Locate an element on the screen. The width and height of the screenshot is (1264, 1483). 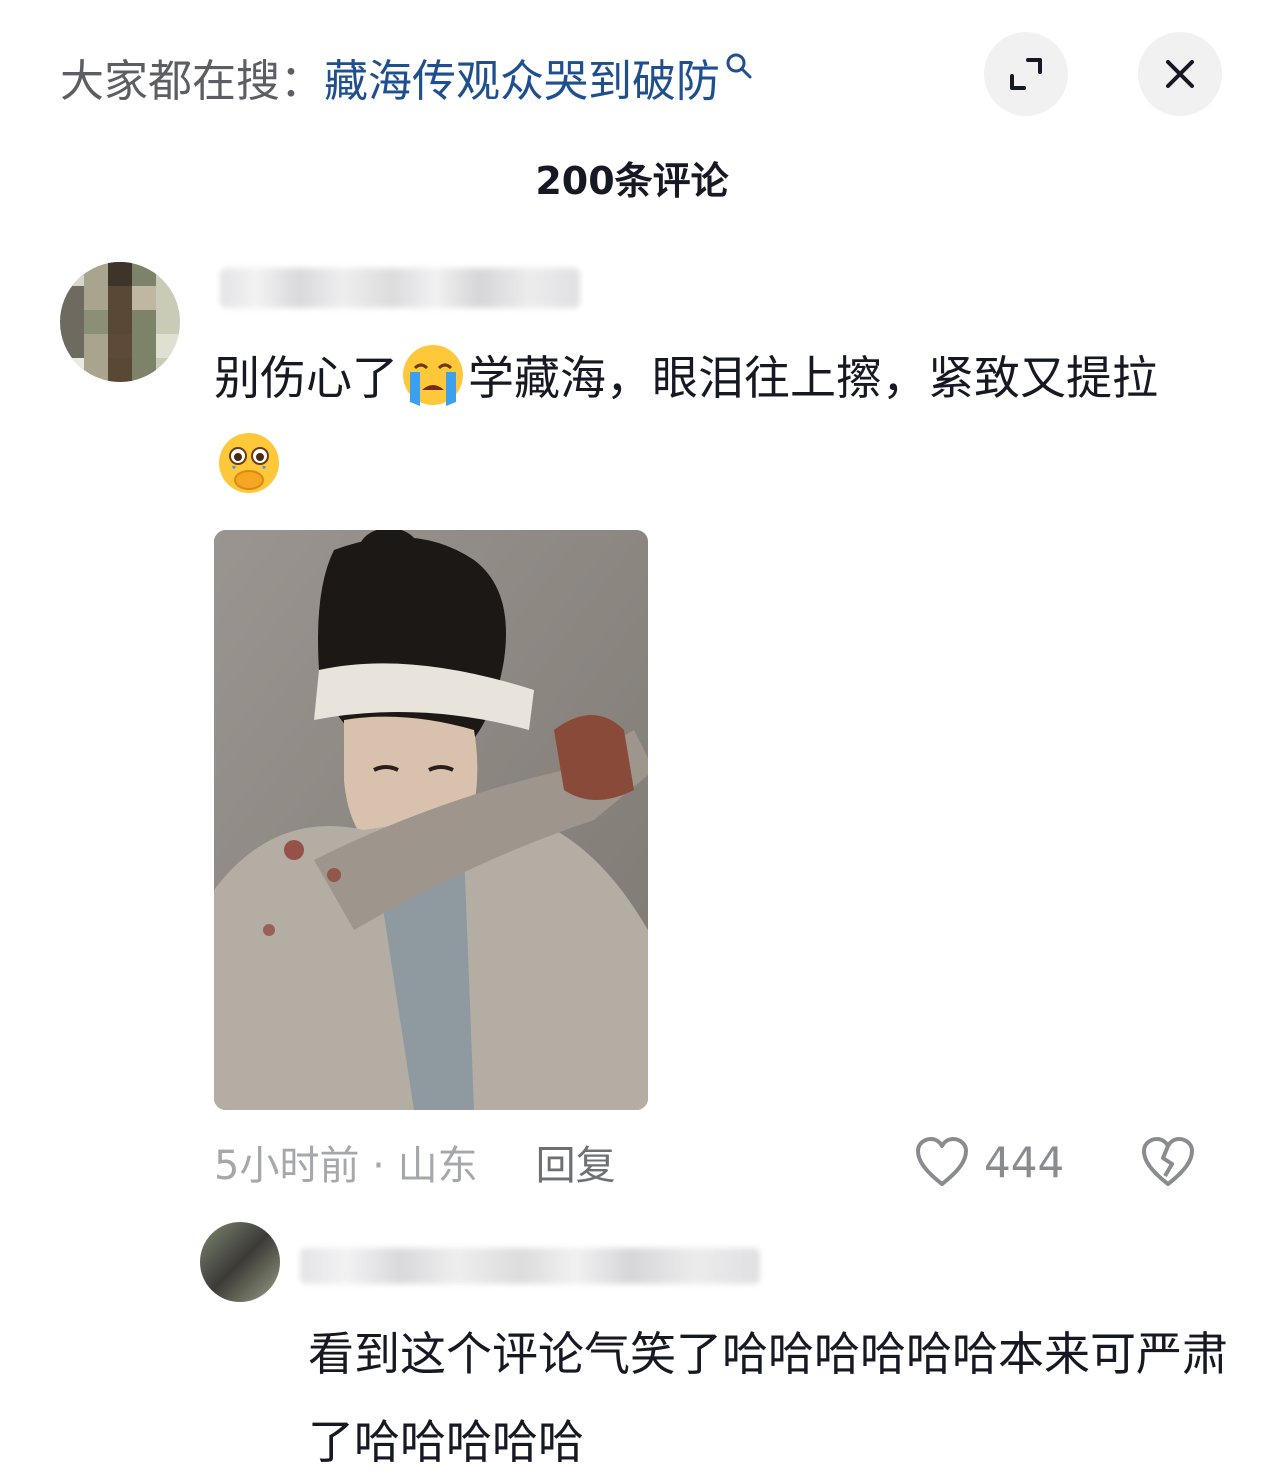
comment-time-location: 5小时前 · 山东 is located at coordinates (346, 1166).